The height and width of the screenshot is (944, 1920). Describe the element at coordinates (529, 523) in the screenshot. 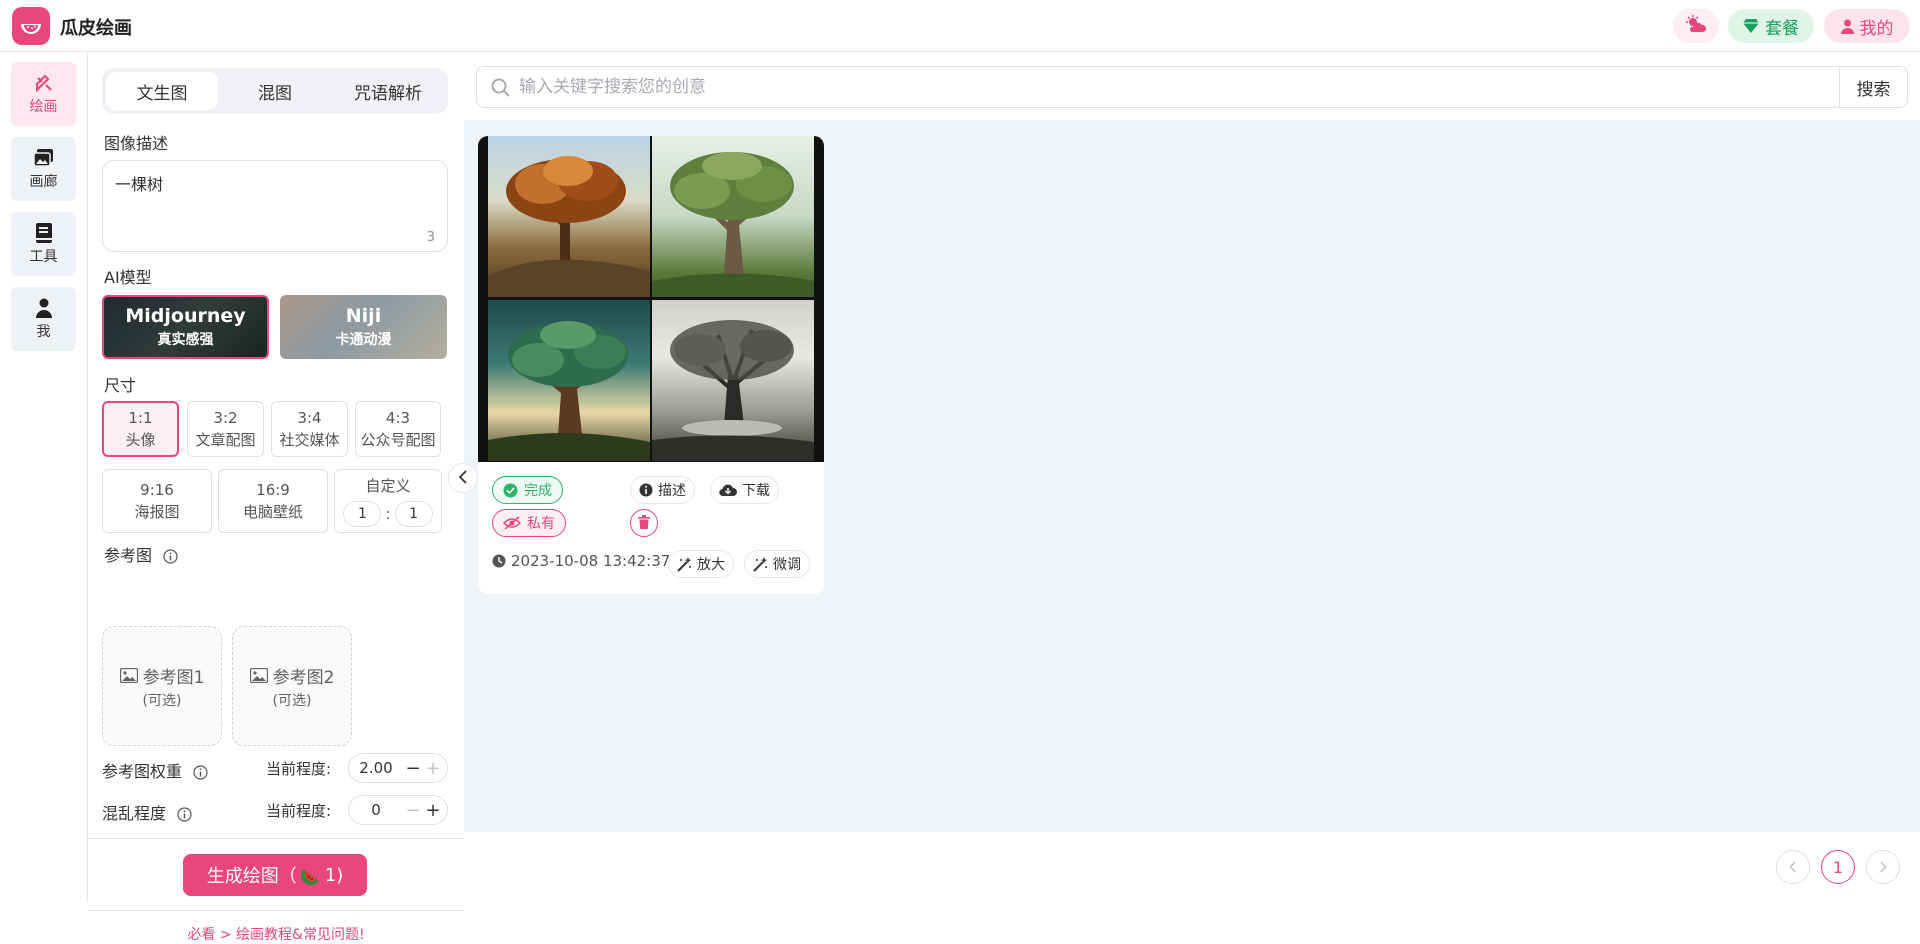

I see `privacy-toggle: 私有` at that location.